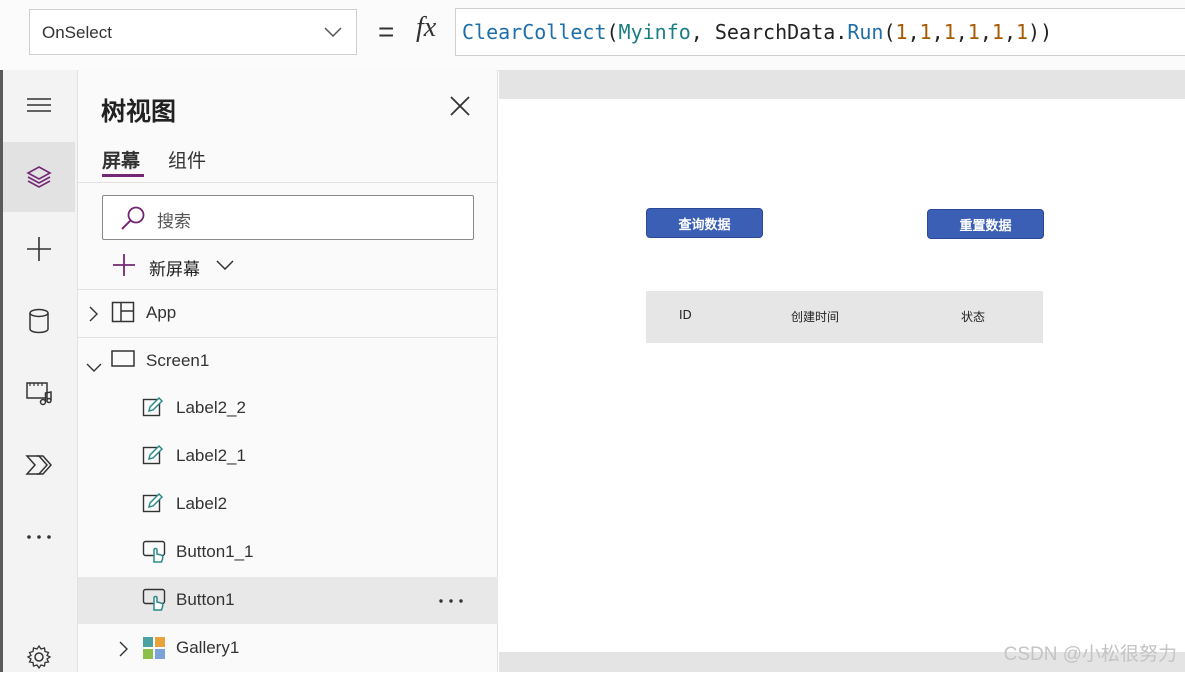 Image resolution: width=1185 pixels, height=692 pixels. Describe the element at coordinates (769, 32) in the screenshot. I see `formula-token: , SearchData.` at that location.